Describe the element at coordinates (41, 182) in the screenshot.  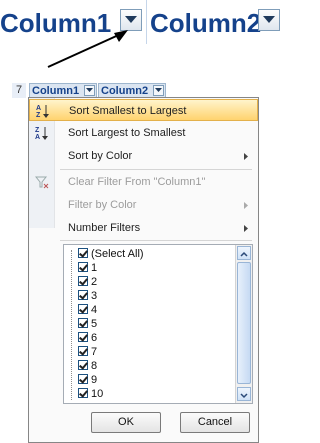
I see `clear-filter-icon` at that location.